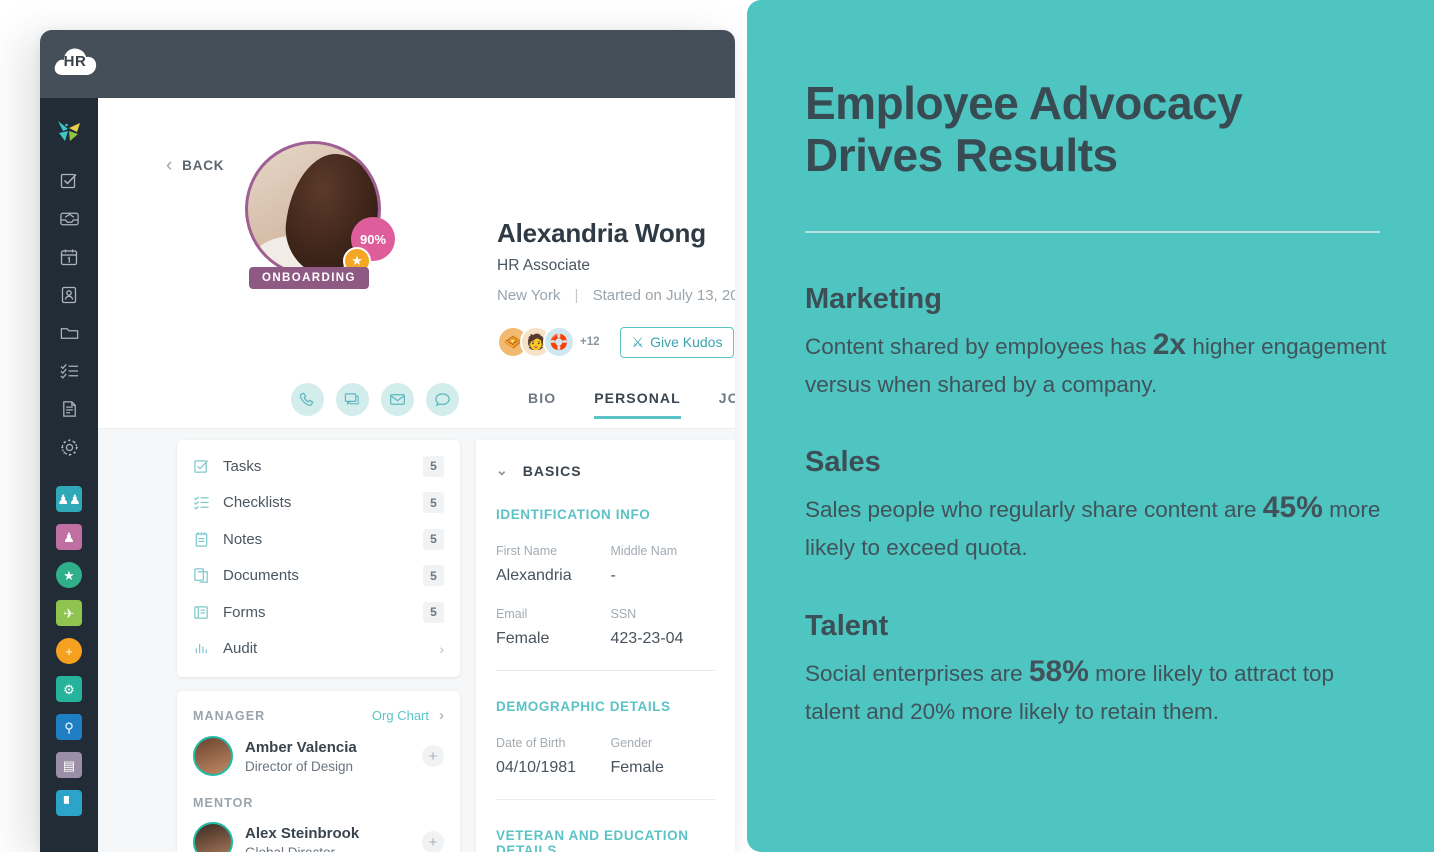 The height and width of the screenshot is (852, 1434). Describe the element at coordinates (352, 399) in the screenshot. I see `chat-bubbles-icon` at that location.